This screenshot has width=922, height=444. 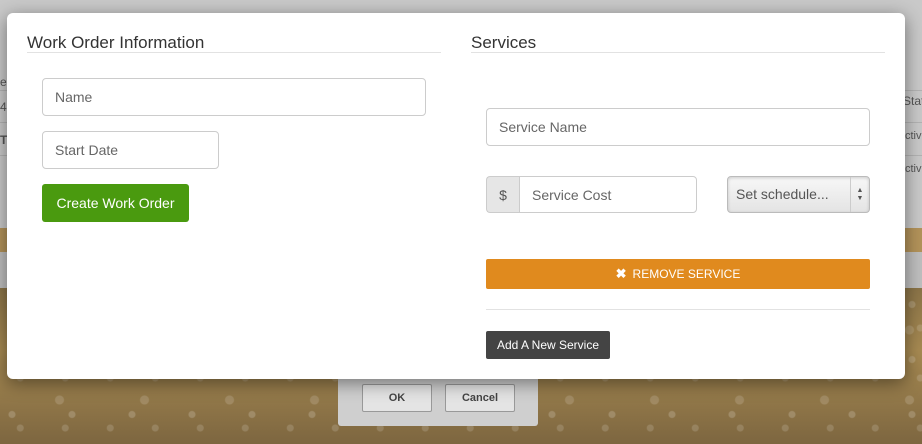 I want to click on services-footer-divider, so click(x=678, y=309).